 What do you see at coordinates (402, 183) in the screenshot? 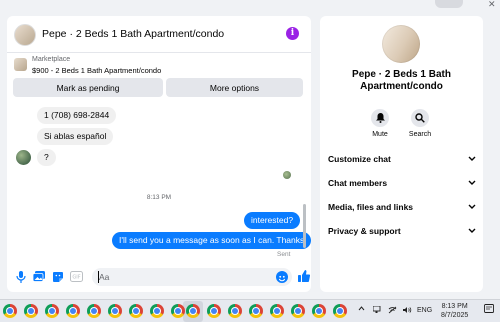
I see `section-chat-members: Chat members` at bounding box center [402, 183].